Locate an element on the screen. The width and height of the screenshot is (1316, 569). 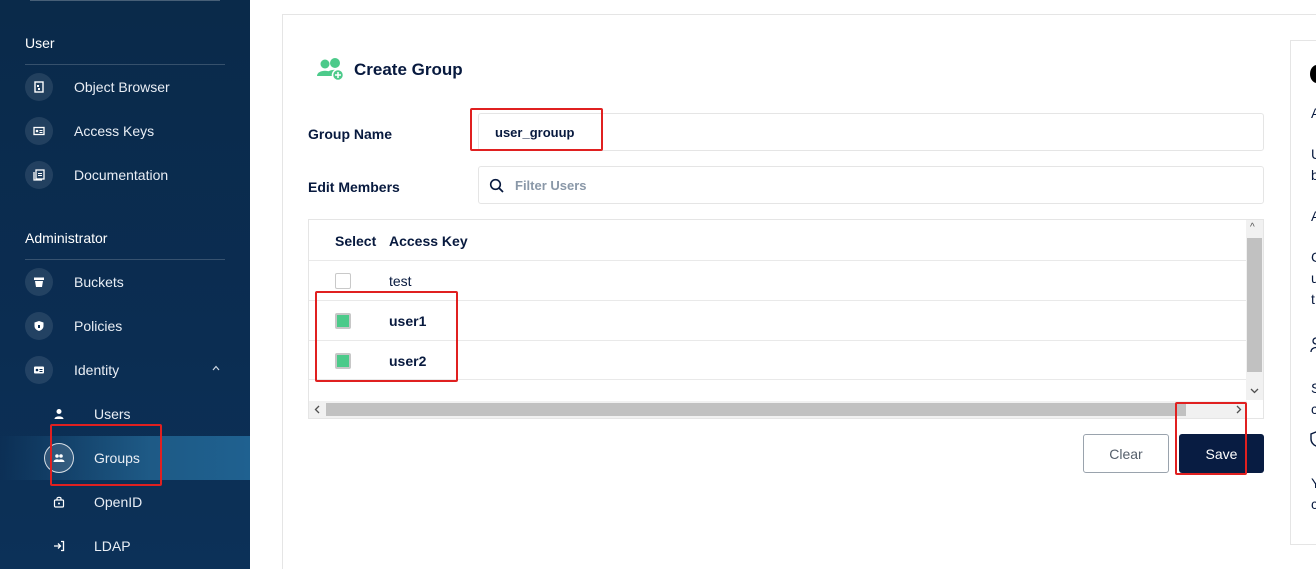
help-text-fragment: U is located at coordinates (1313, 154).